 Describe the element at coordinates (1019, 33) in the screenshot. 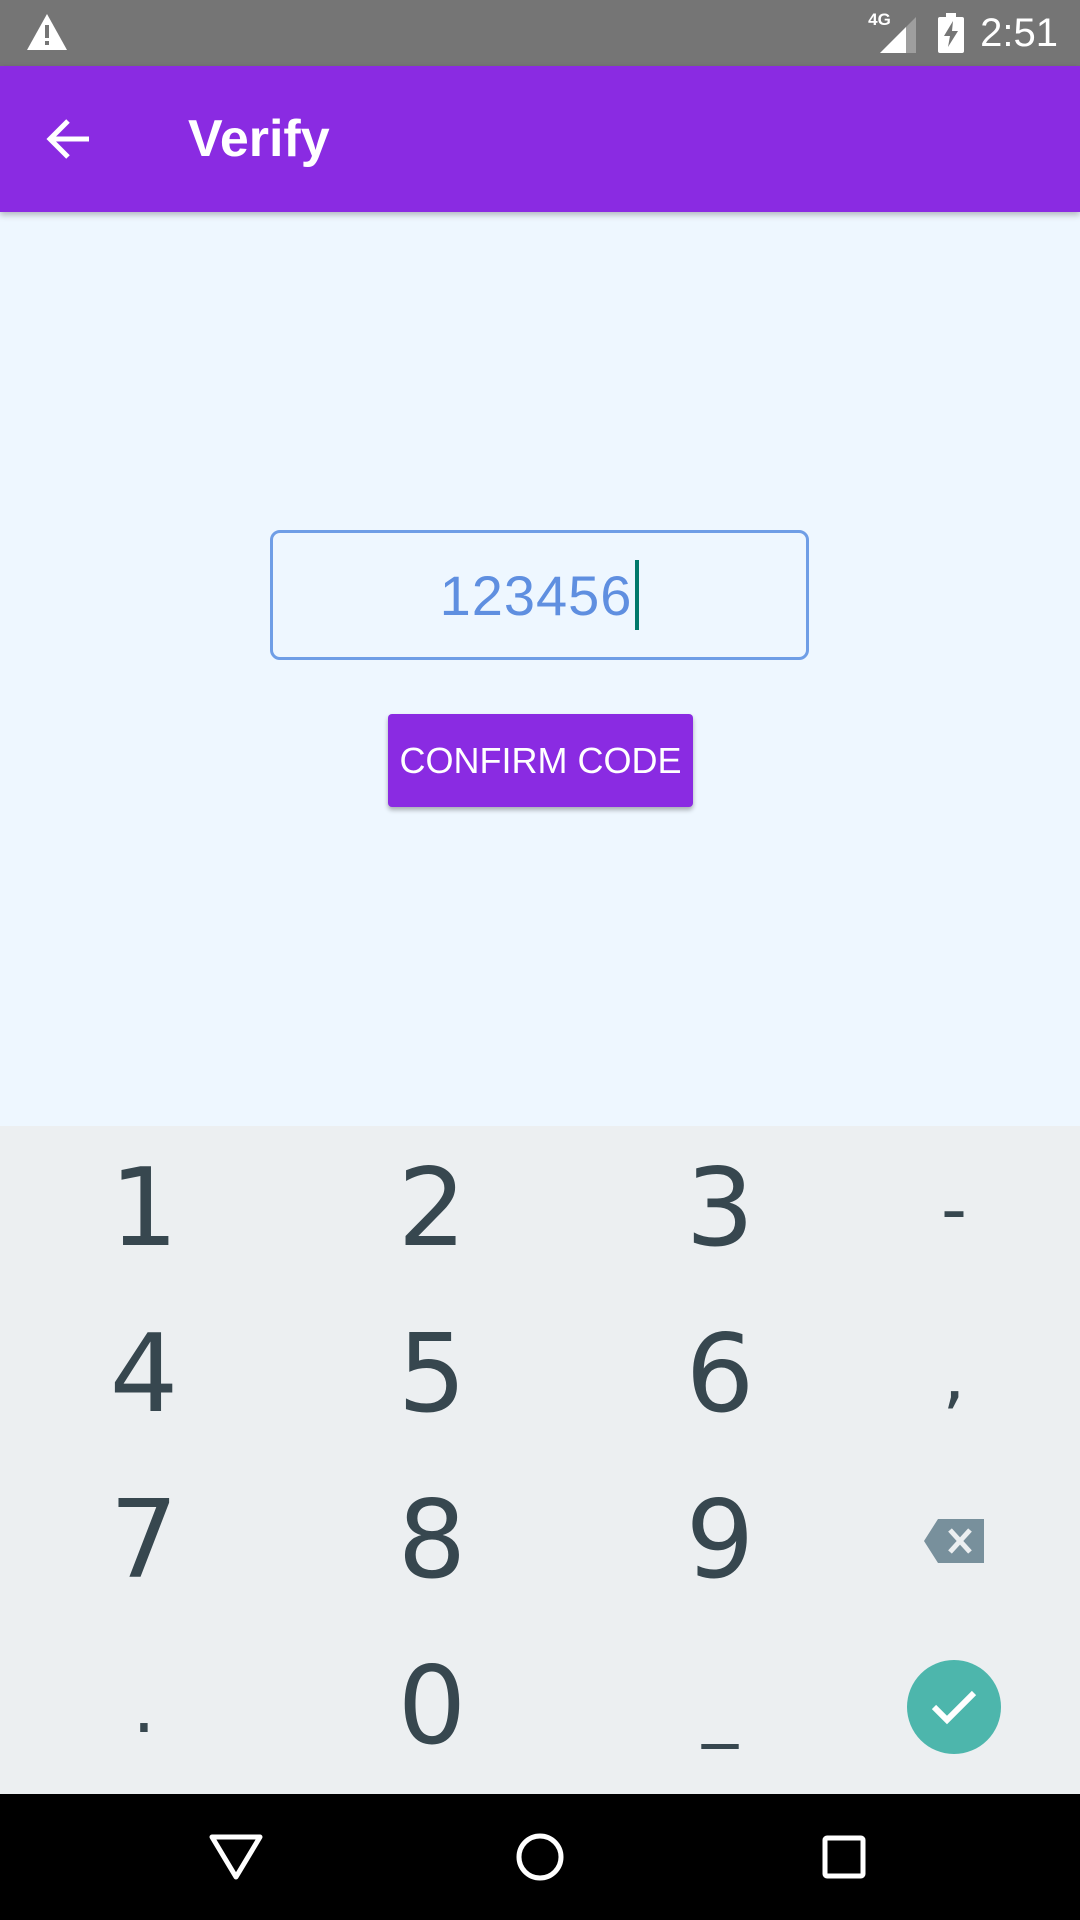

I see `status-time: 2:51` at that location.